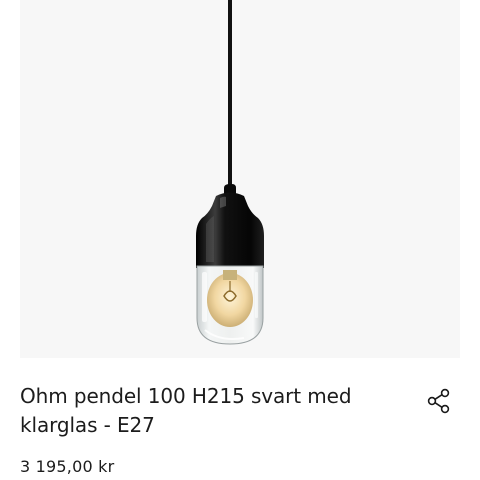  I want to click on share-button, so click(439, 401).